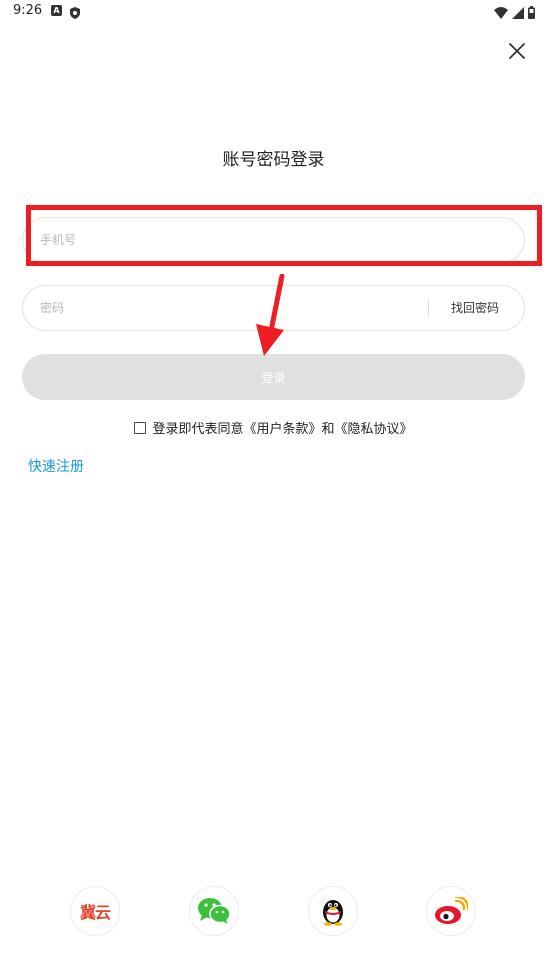  I want to click on jiyun-login-button: 冀云, so click(95, 911).